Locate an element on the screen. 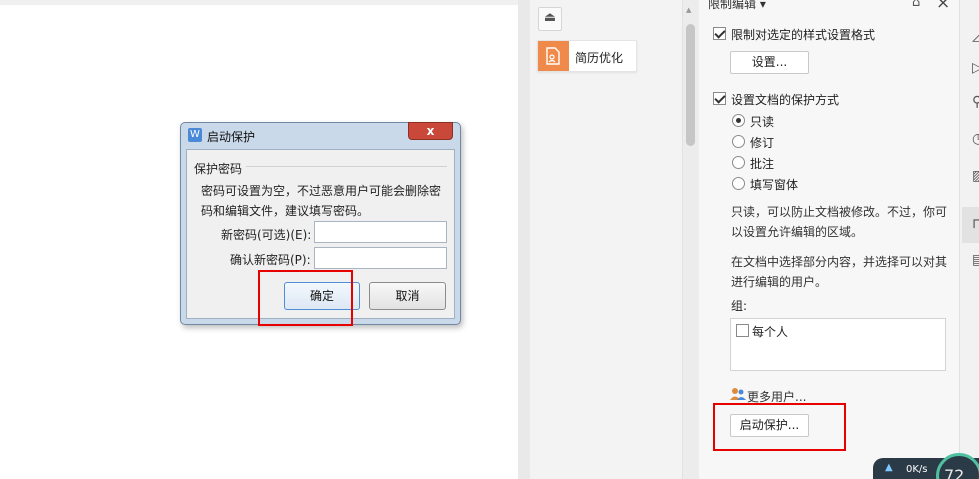 This screenshot has width=979, height=479. dialog-close-button: x is located at coordinates (430, 131).